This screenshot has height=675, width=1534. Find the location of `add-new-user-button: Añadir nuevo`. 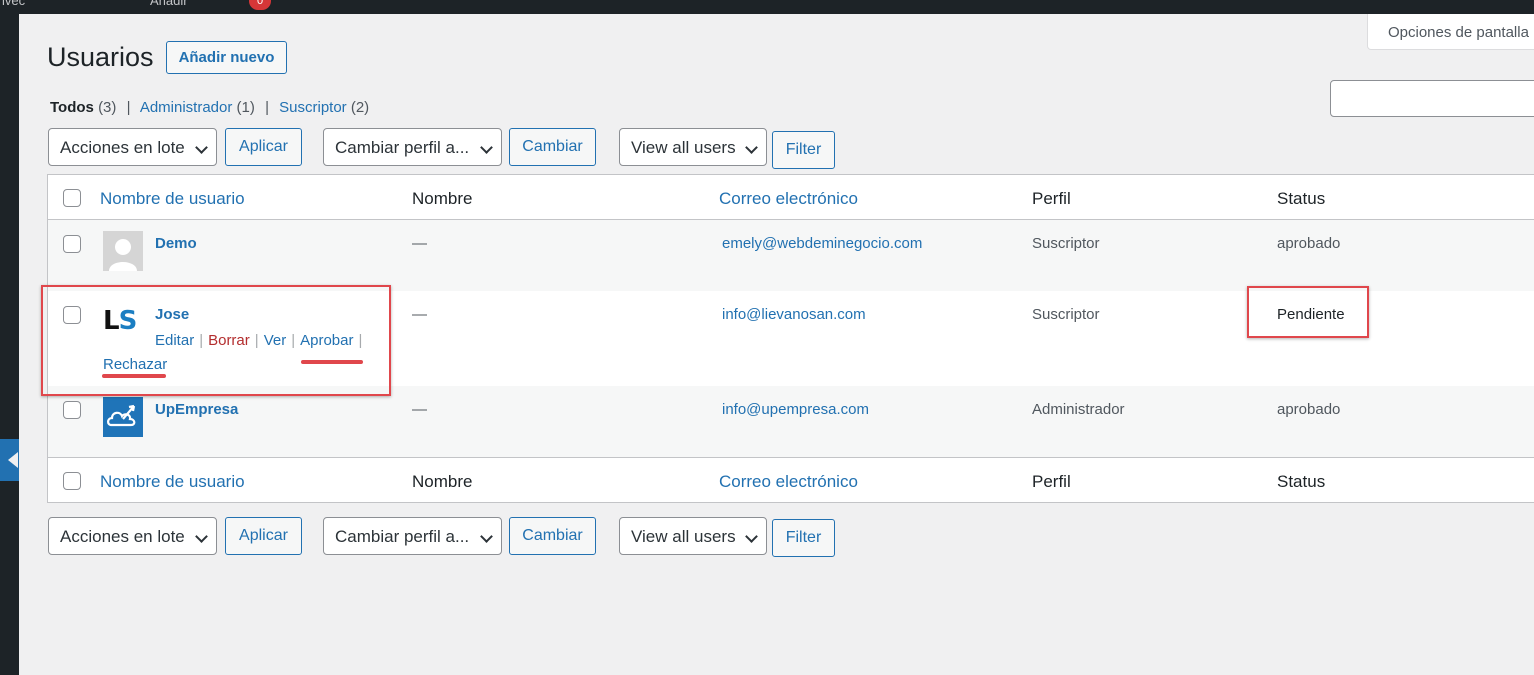

add-new-user-button: Añadir nuevo is located at coordinates (226, 57).